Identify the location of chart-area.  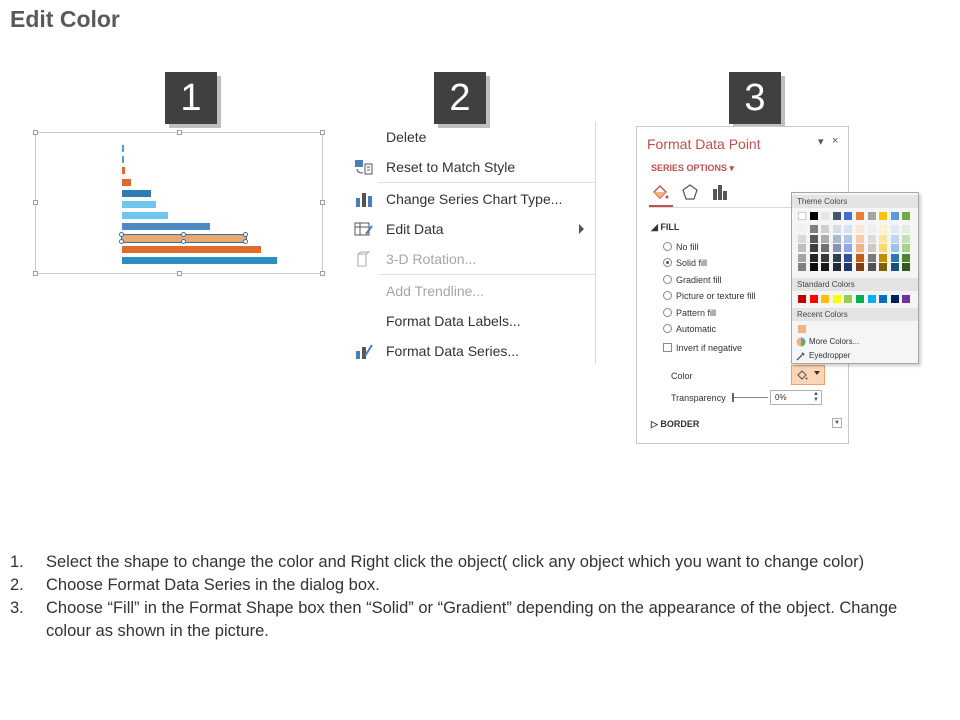
(179, 203).